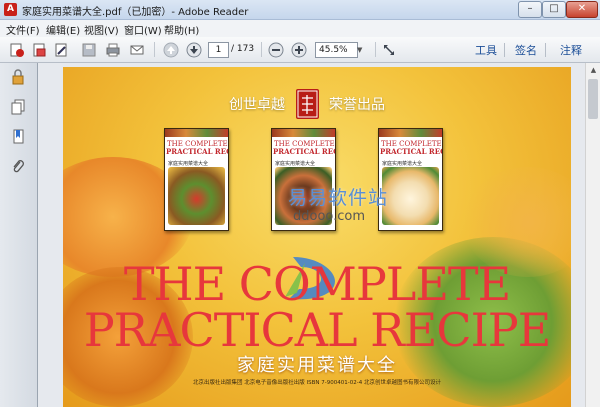 The width and height of the screenshot is (600, 407). I want to click on publisher-row: 创世卓越 荣誉出品, so click(317, 104).